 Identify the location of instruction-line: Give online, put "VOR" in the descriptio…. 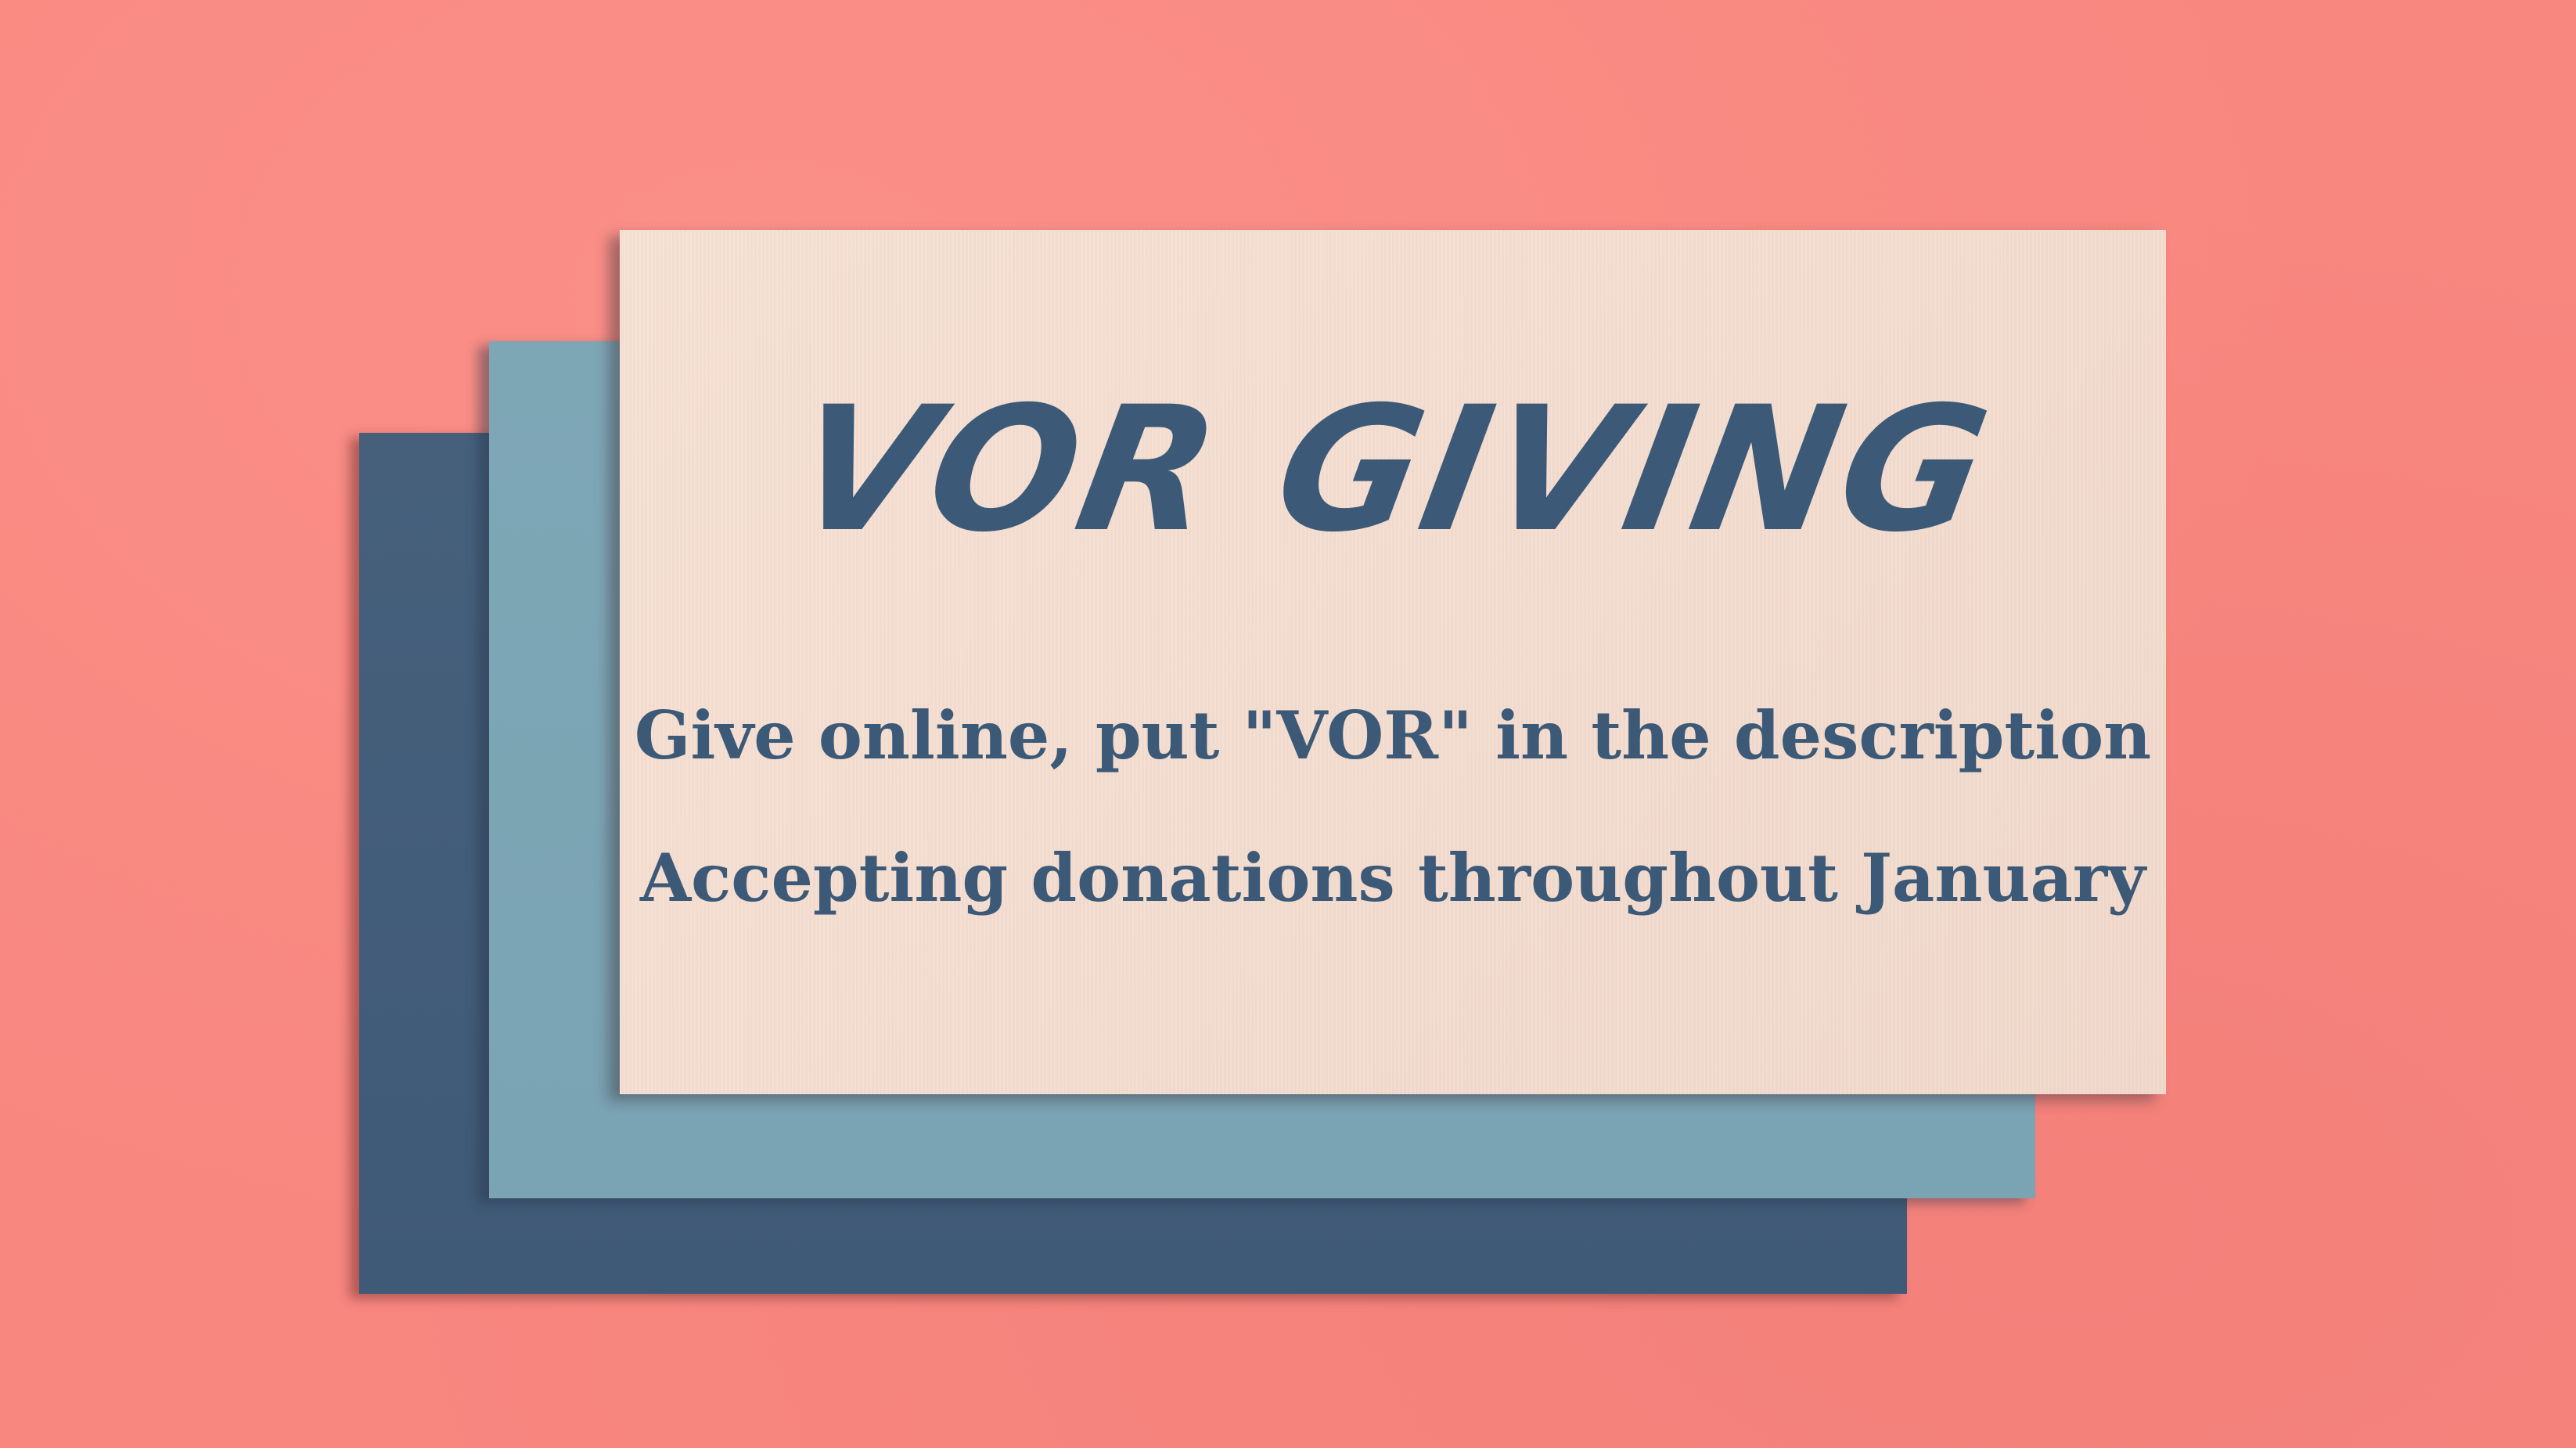
(1393, 735).